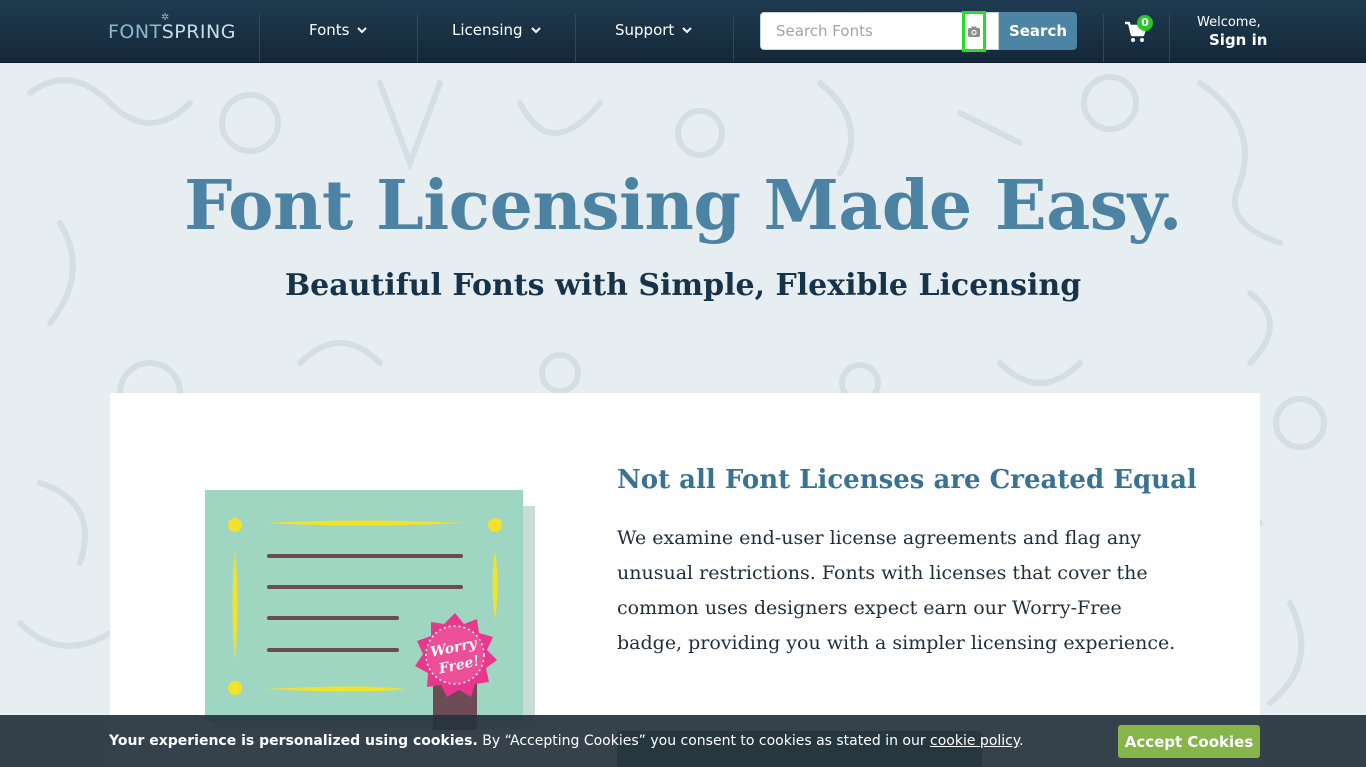 Image resolution: width=1366 pixels, height=767 pixels. I want to click on search-button: Search, so click(1038, 31).